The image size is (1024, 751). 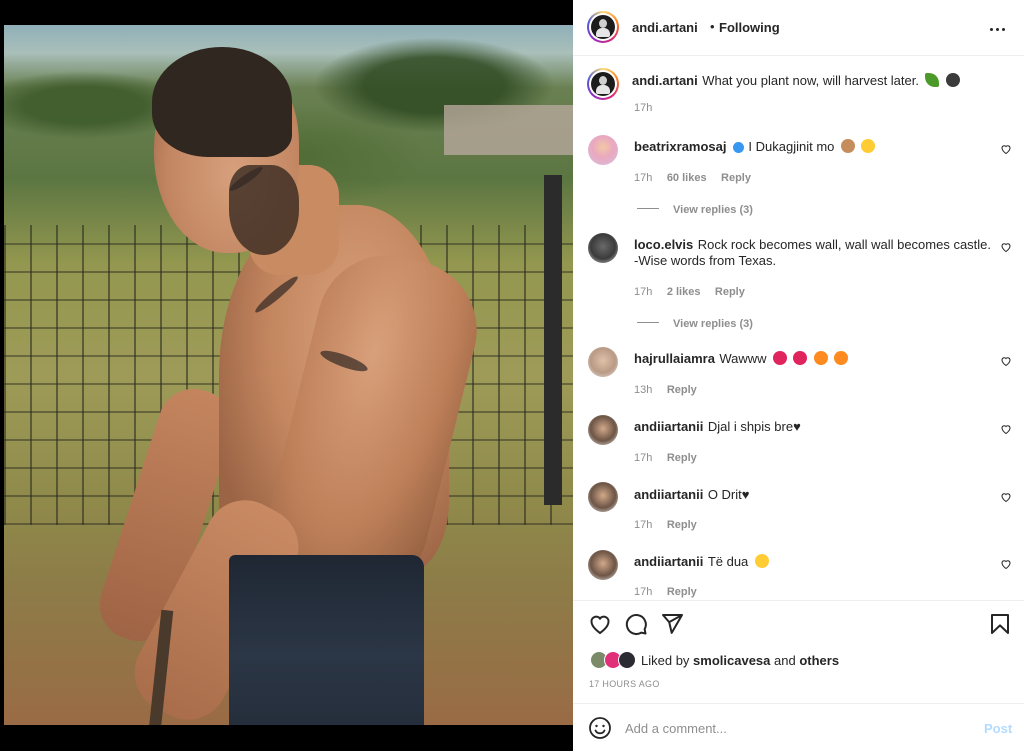 What do you see at coordinates (663, 244) in the screenshot?
I see `comment-username: loco.elvis` at bounding box center [663, 244].